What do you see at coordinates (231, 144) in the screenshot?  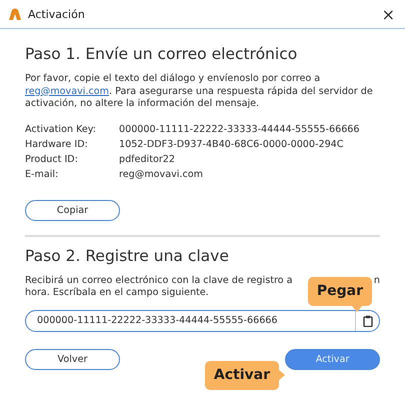 I see `field-value: 1052-DDF3-D937-4B40-68C6-0000-0000-294C` at bounding box center [231, 144].